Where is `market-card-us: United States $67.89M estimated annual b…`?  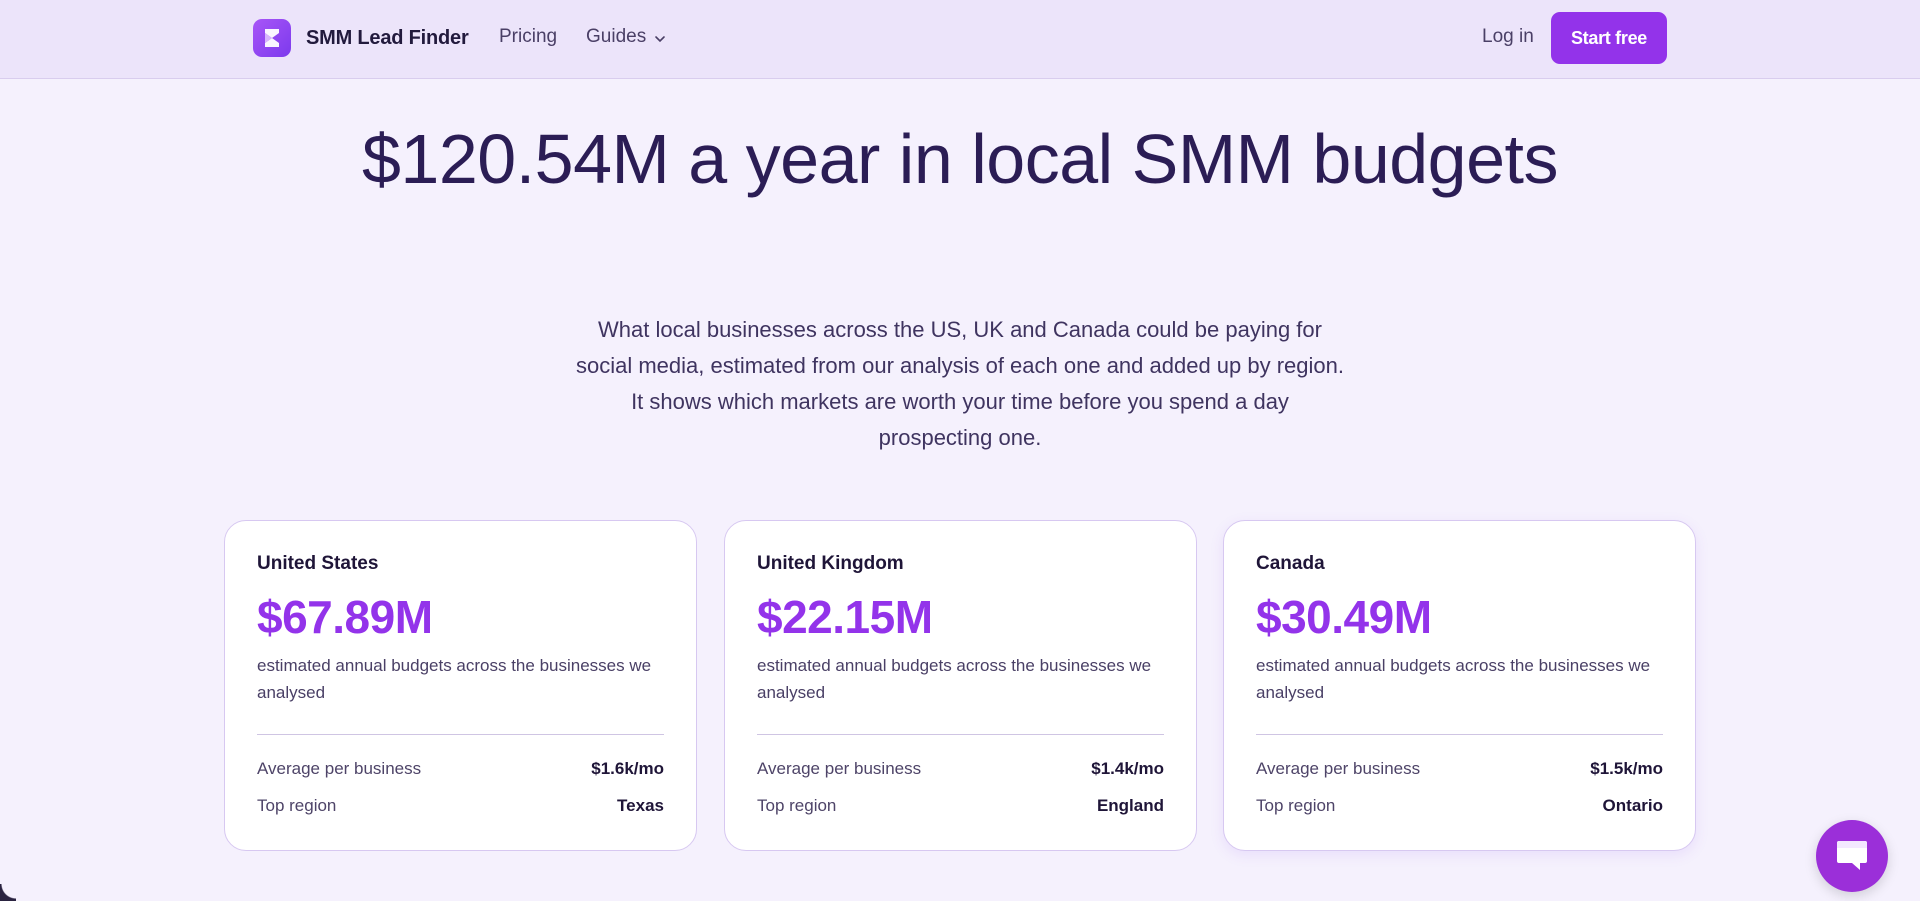
market-card-us: United States $67.89M estimated annual b… is located at coordinates (460, 685).